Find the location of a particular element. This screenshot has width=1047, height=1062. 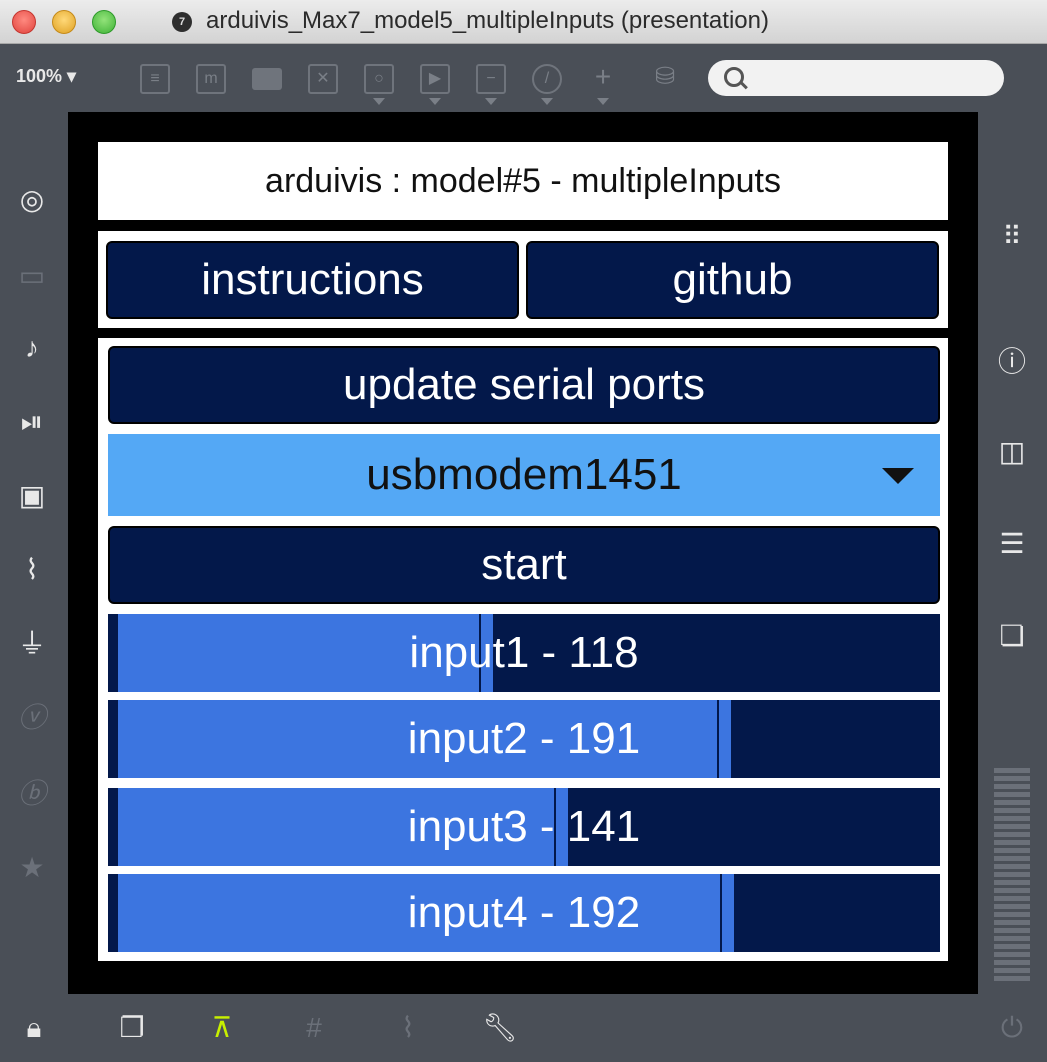

input2-slider: input2 - 191 is located at coordinates (524, 739).